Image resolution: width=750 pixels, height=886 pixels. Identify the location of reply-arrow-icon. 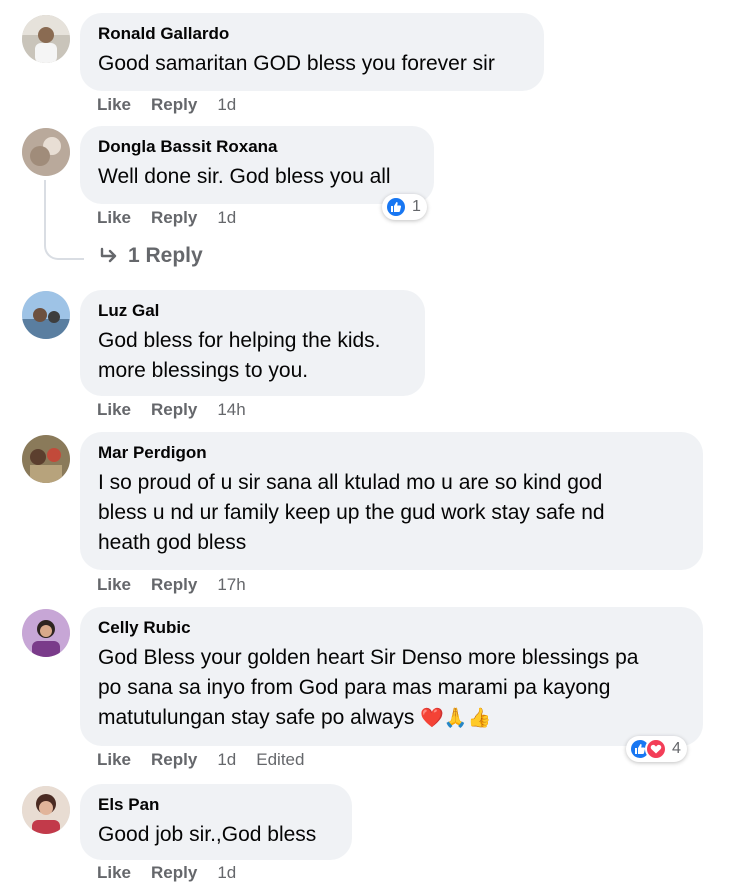
(108, 255).